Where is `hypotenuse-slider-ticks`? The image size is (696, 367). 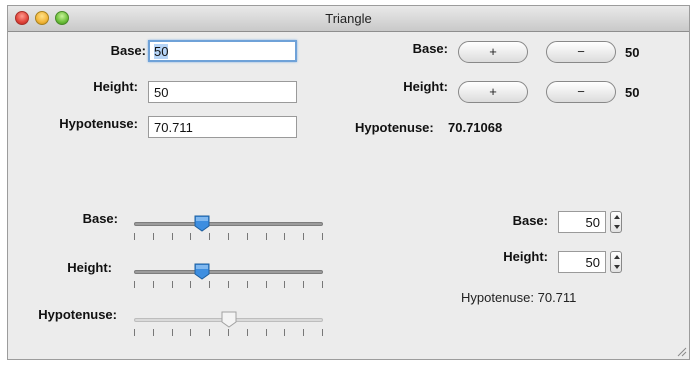 hypotenuse-slider-ticks is located at coordinates (228, 333).